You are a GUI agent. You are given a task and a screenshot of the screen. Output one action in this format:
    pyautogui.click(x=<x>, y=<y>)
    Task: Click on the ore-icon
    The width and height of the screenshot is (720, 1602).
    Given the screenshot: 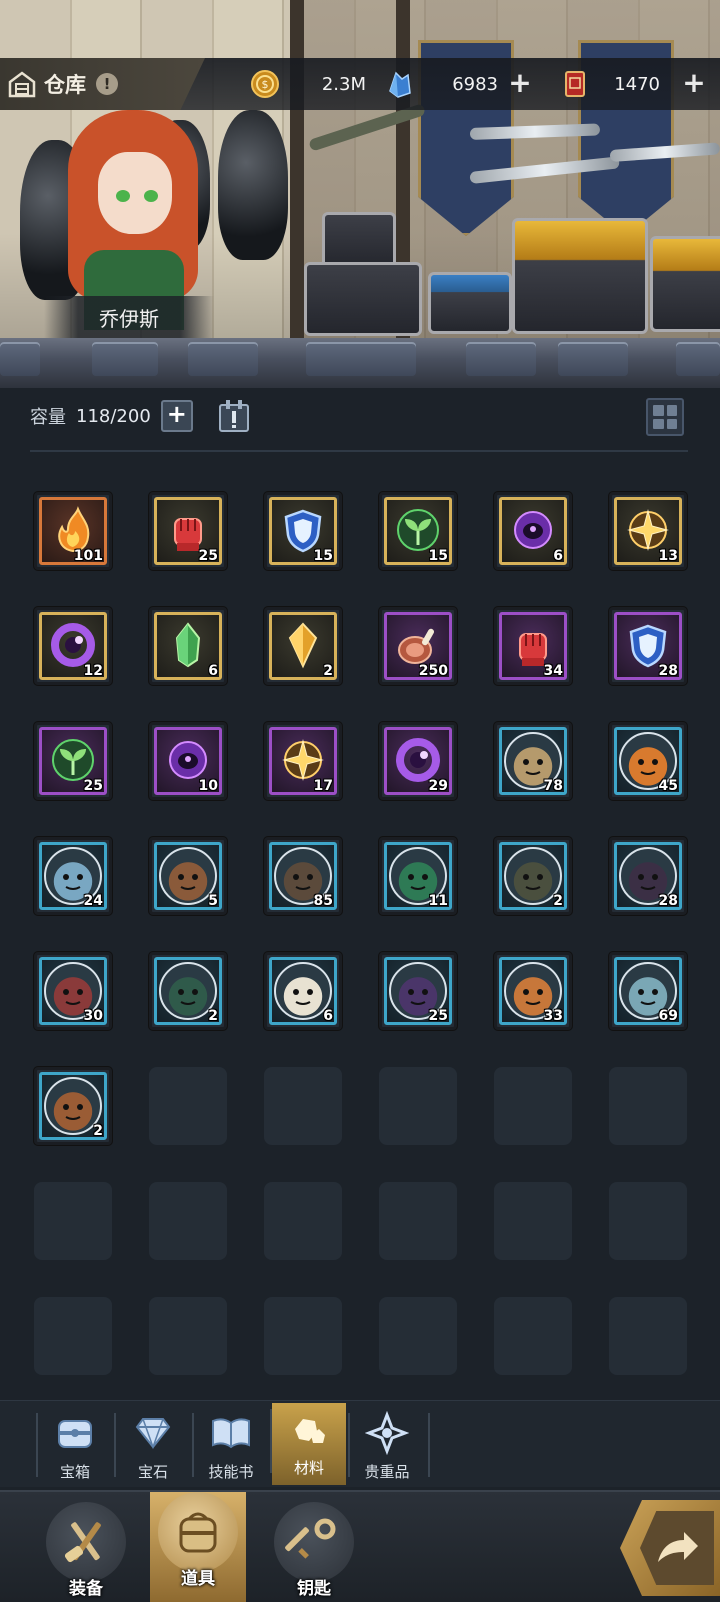 What is the action you would take?
    pyautogui.click(x=310, y=1431)
    